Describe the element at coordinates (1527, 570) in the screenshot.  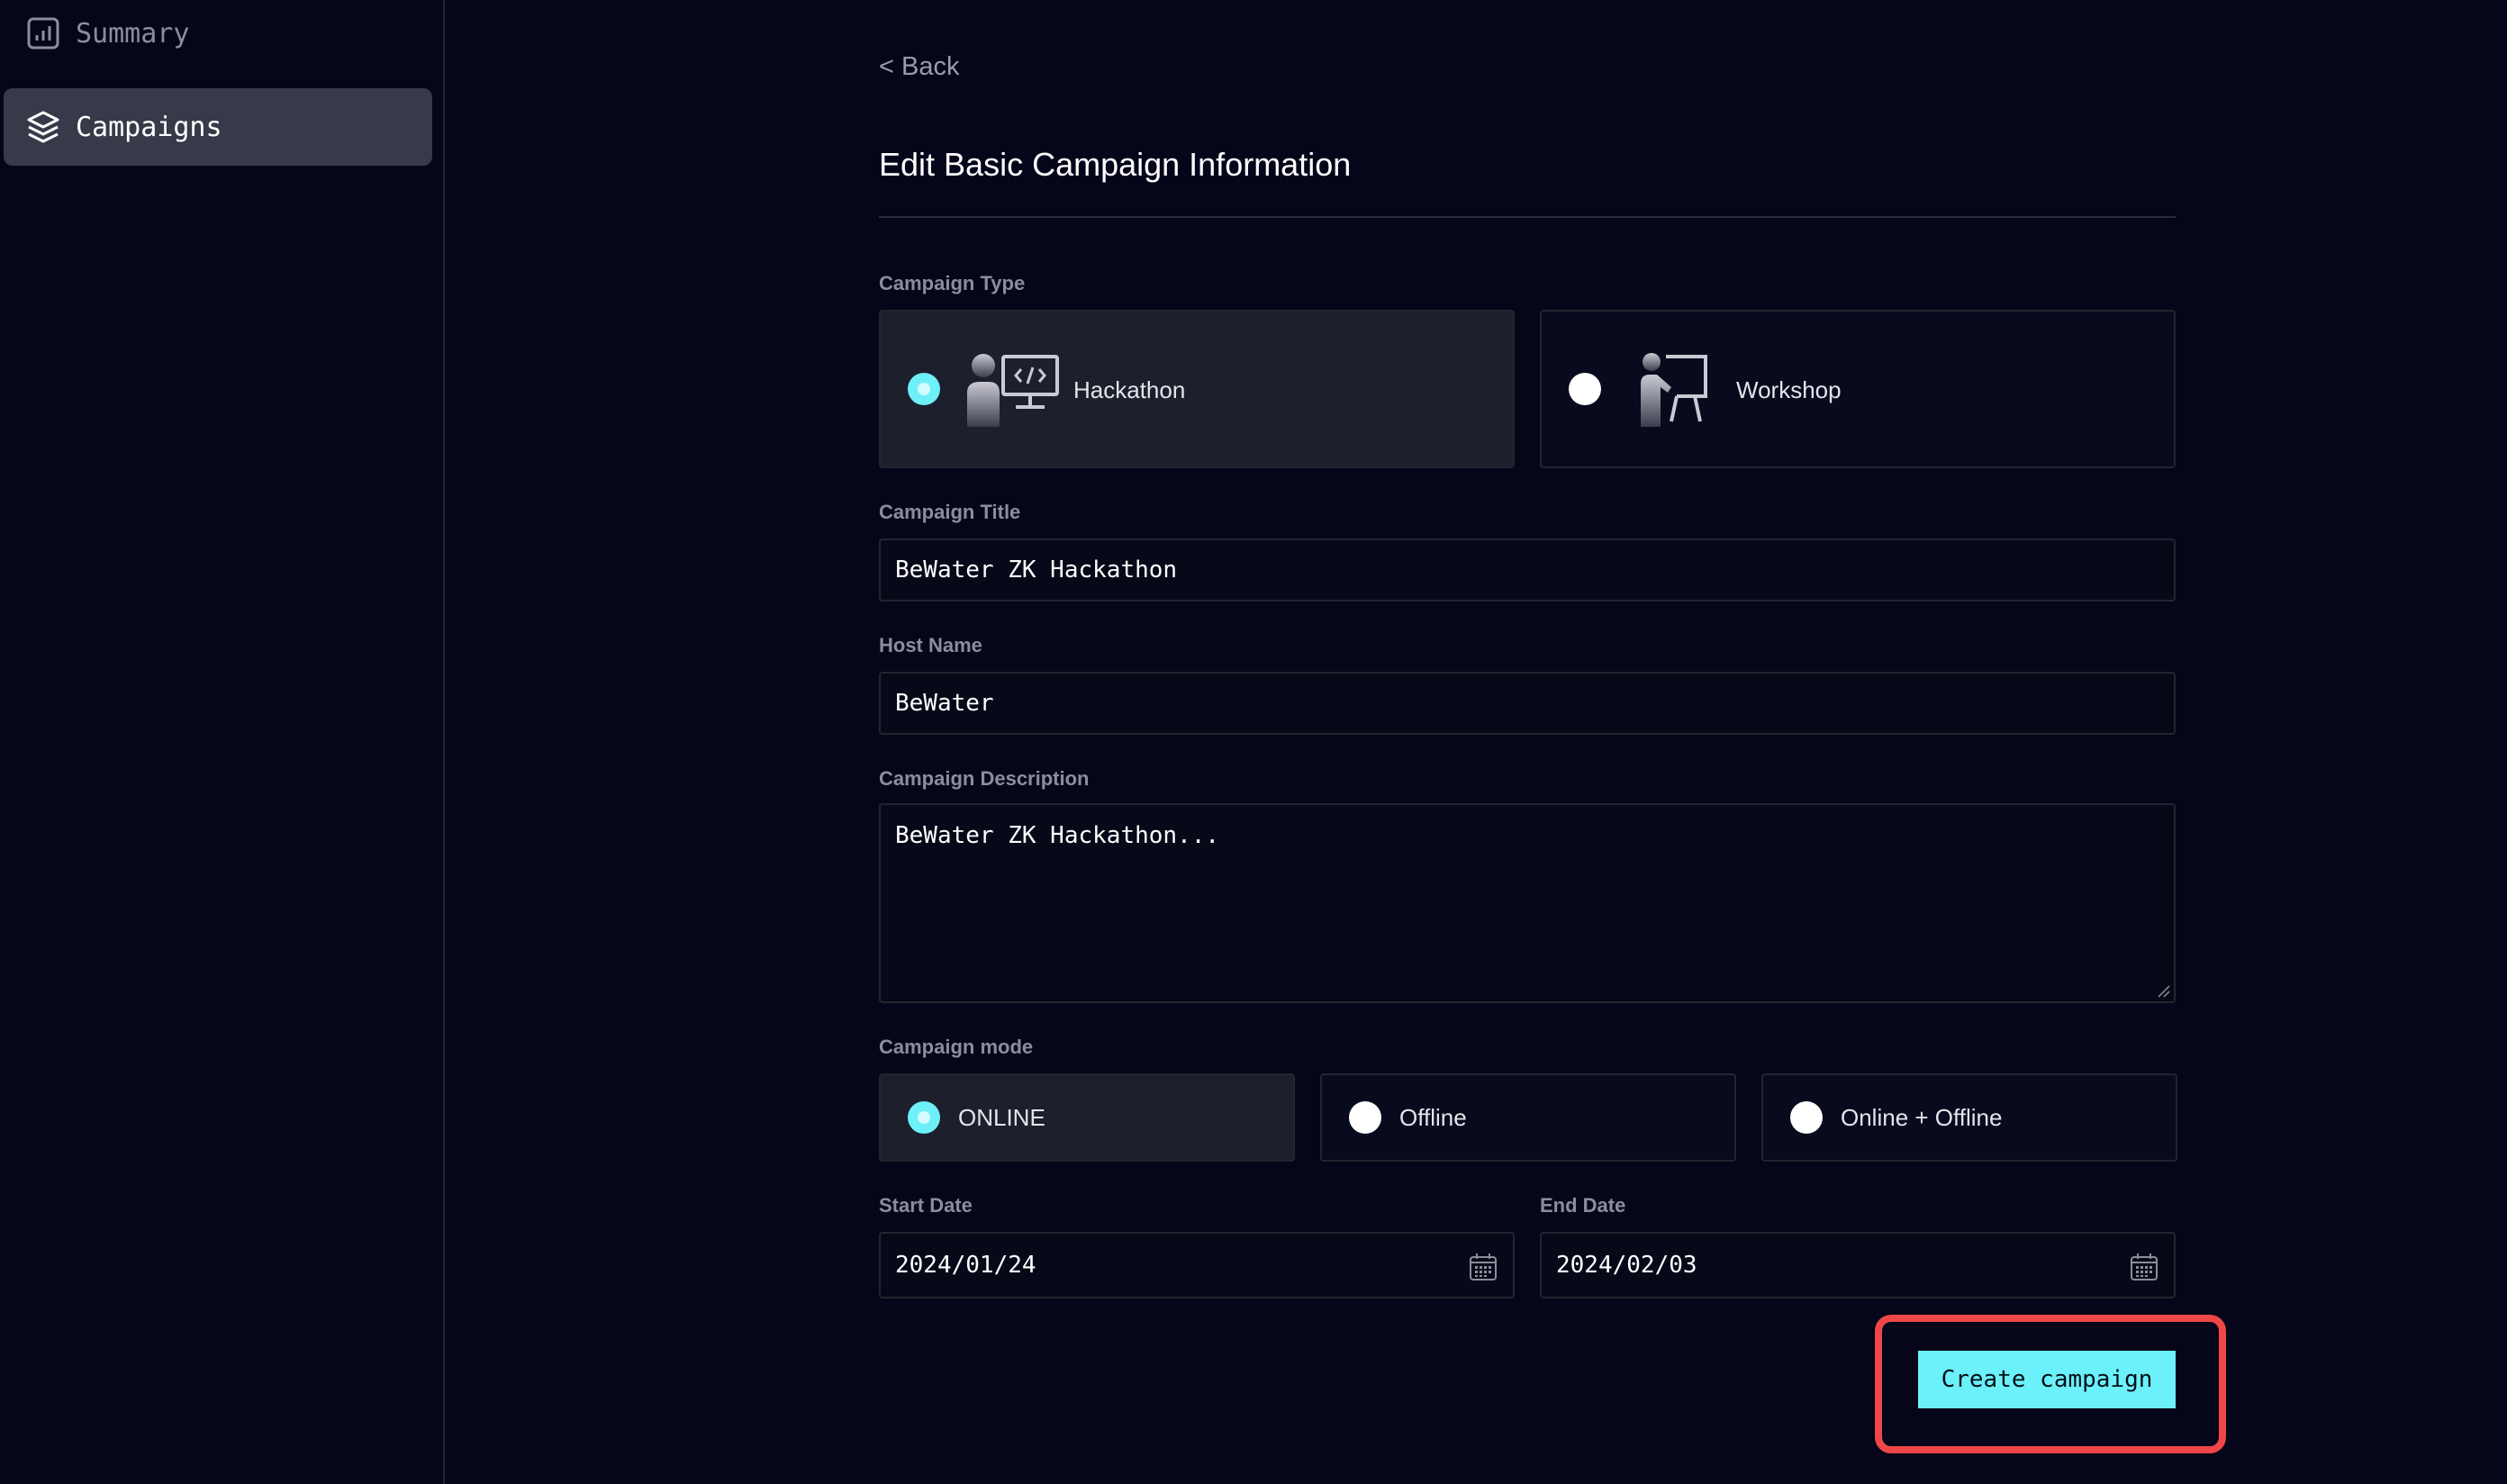
I see `campaign-title-input: BeWater ZK Hackathon` at that location.